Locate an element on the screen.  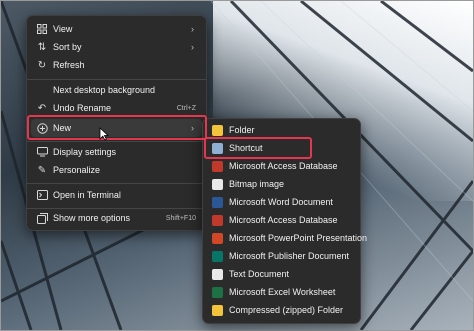
submenu-item-text-document: Text Document is located at coordinates (281, 274).